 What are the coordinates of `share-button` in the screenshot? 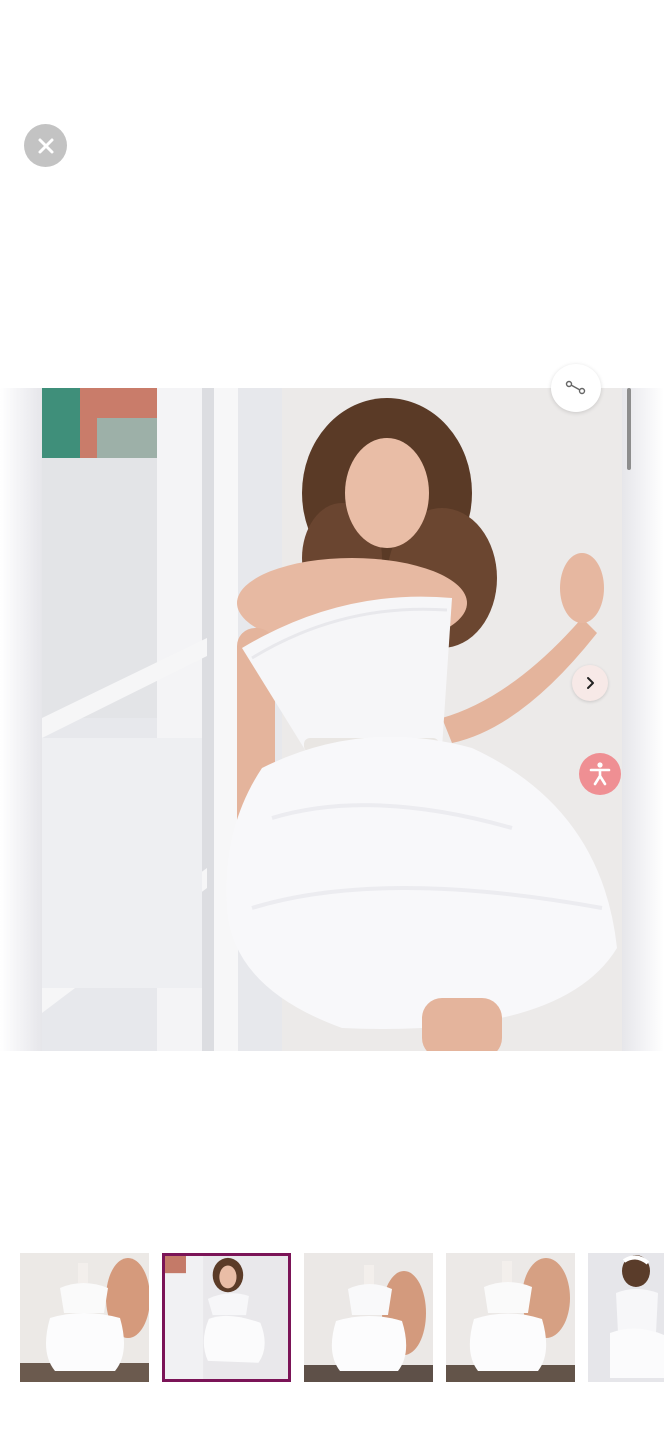 It's located at (576, 388).